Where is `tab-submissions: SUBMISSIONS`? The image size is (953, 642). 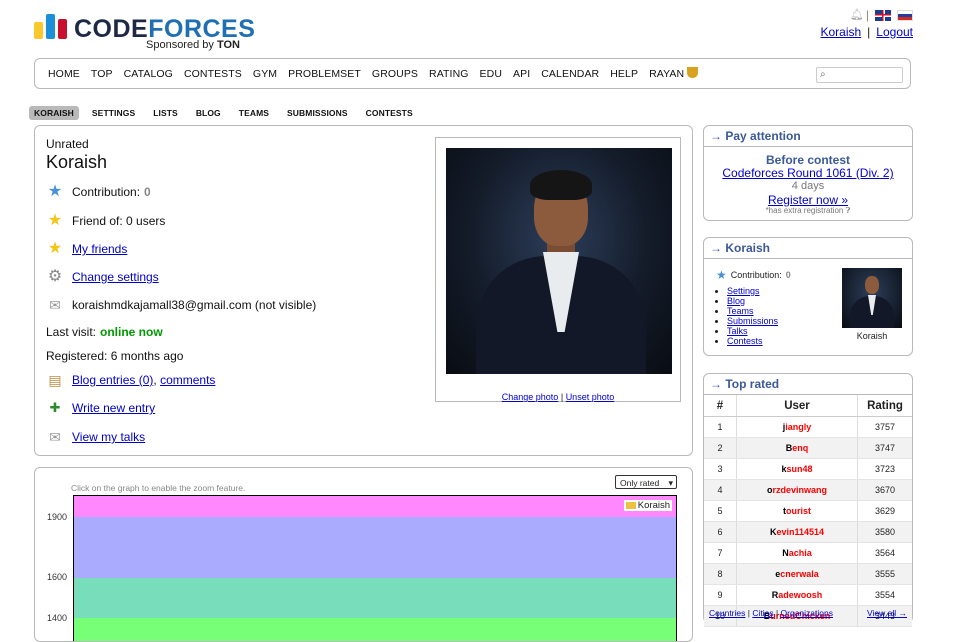
tab-submissions: SUBMISSIONS is located at coordinates (317, 113).